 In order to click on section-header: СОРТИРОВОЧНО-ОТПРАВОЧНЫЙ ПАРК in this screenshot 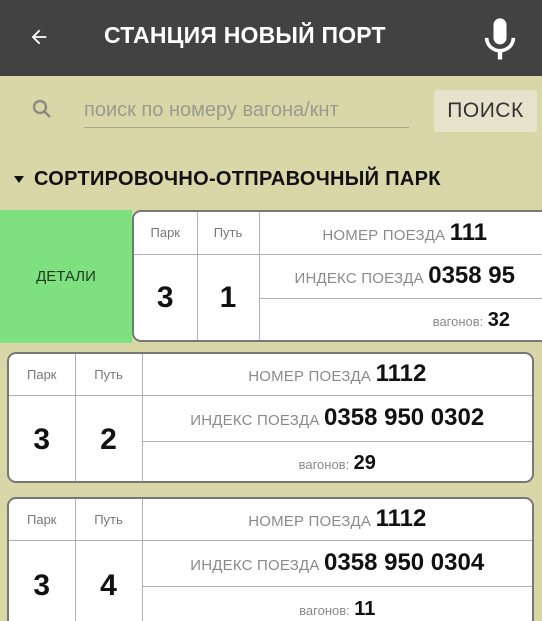, I will do `click(227, 179)`.